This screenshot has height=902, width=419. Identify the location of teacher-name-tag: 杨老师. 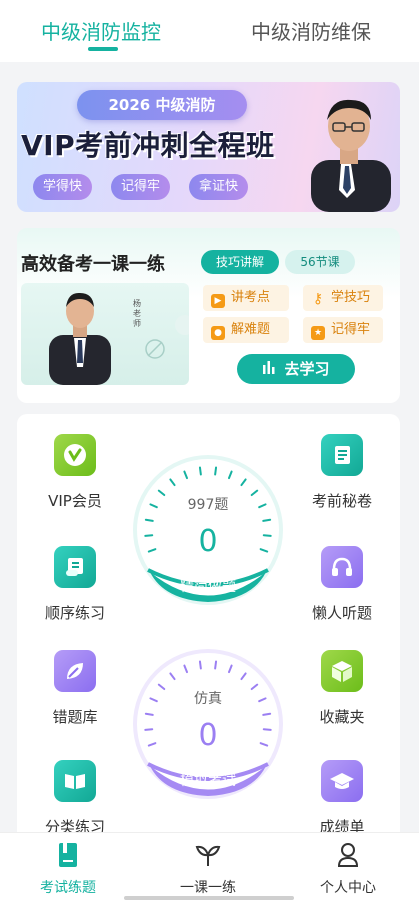
(137, 313).